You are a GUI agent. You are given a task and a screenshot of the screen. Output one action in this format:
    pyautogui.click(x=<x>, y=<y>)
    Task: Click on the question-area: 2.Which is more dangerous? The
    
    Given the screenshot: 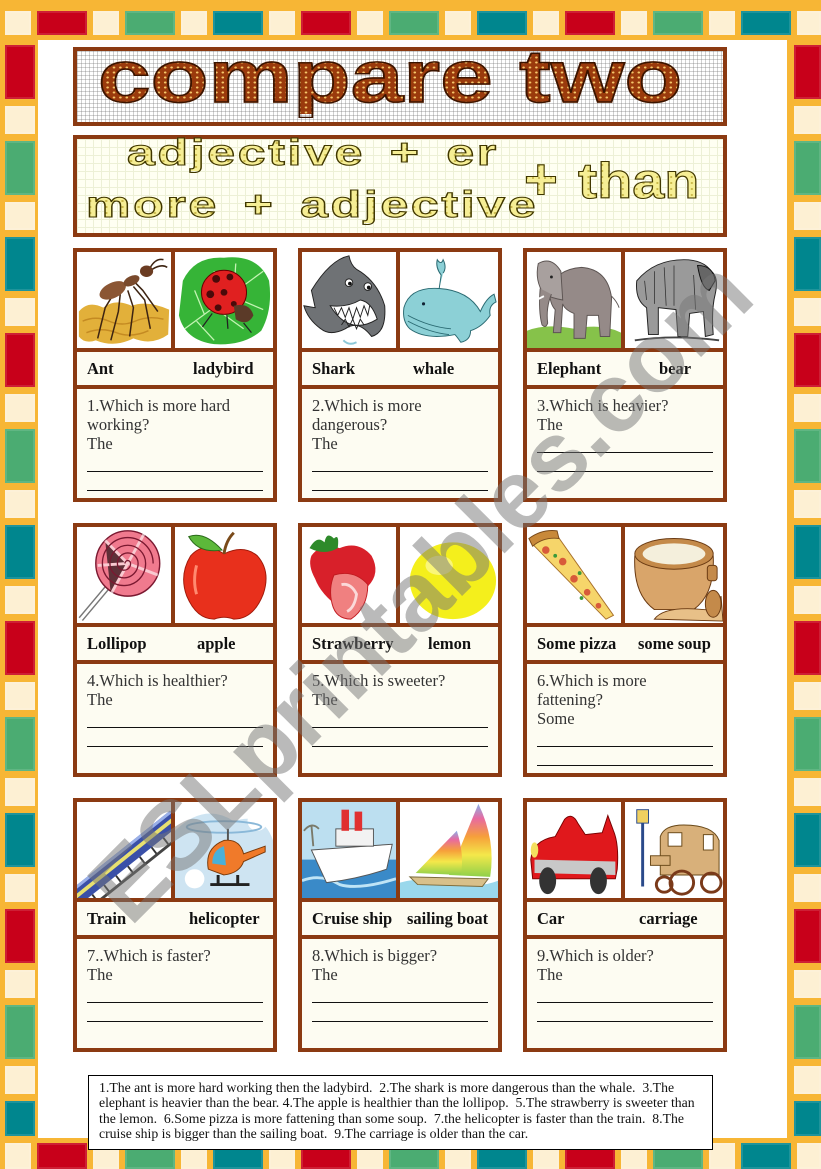 What is the action you would take?
    pyautogui.click(x=400, y=441)
    